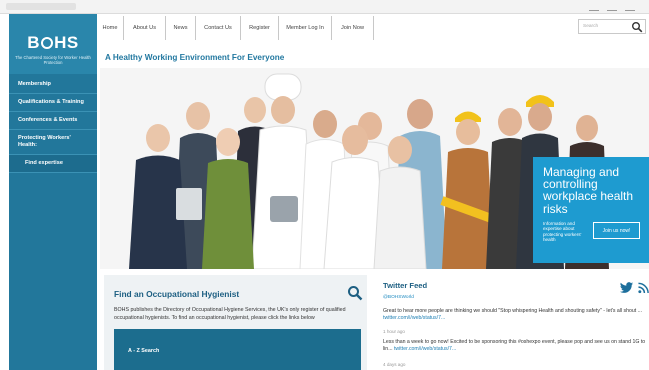  Describe the element at coordinates (143, 351) in the screenshot. I see `az-search-link: A - Z Search` at that location.